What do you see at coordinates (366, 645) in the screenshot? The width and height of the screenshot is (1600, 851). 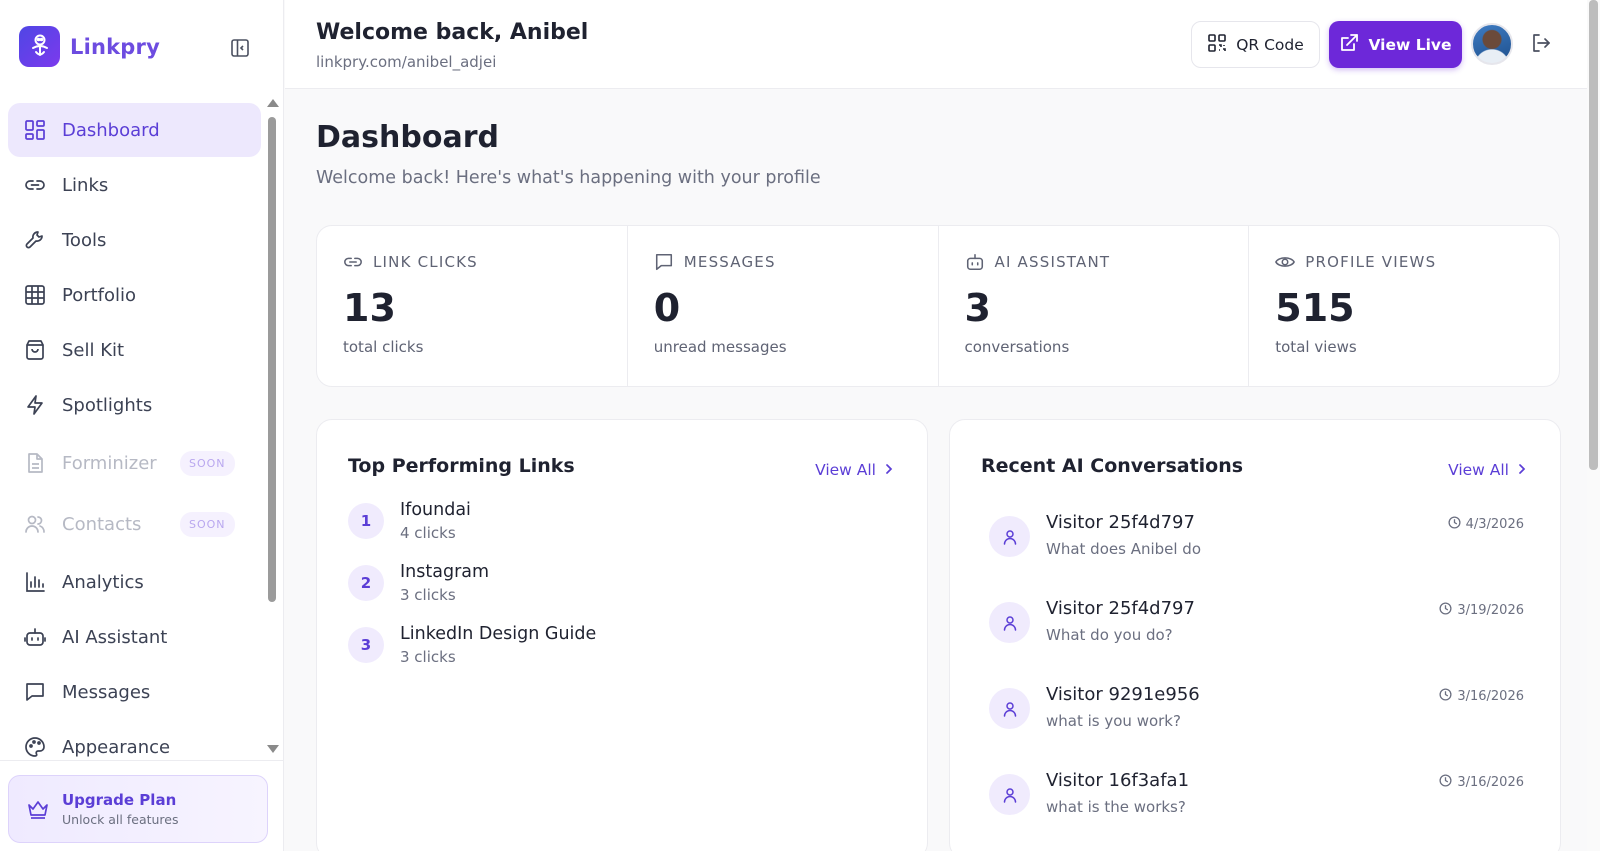 I see `rank-badge: 3` at bounding box center [366, 645].